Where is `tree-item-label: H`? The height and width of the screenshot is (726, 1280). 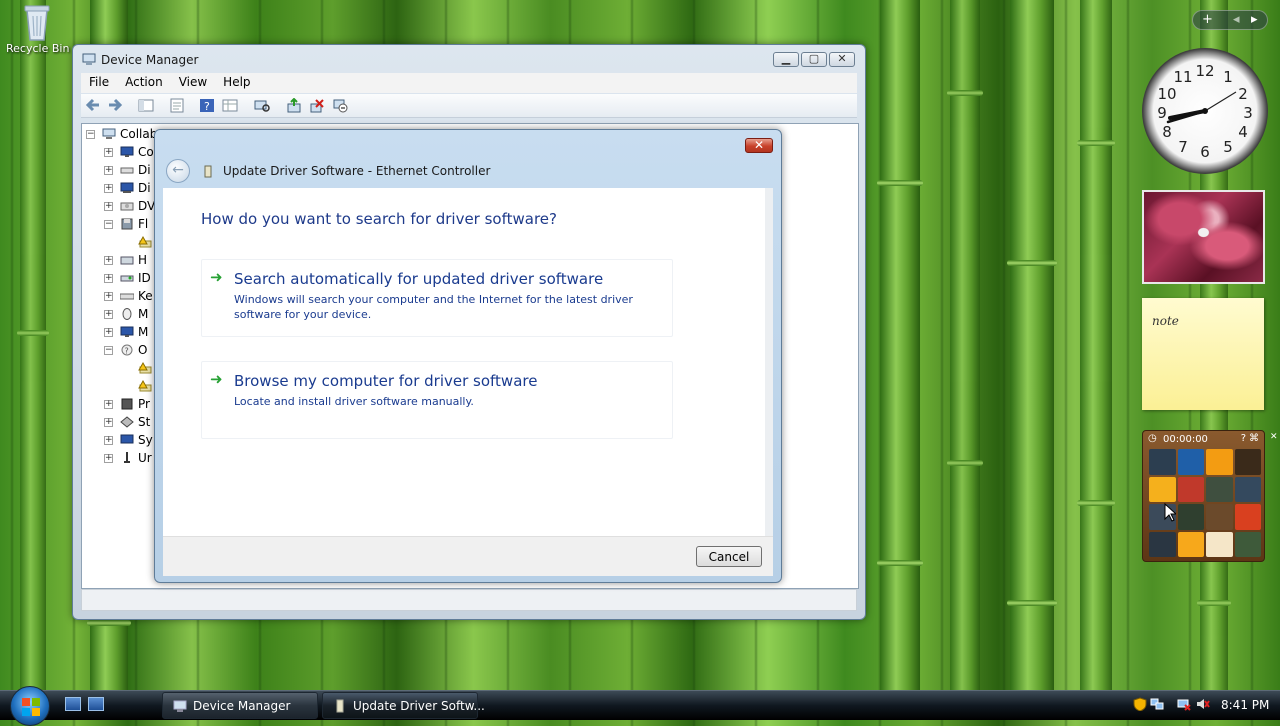 tree-item-label: H is located at coordinates (143, 260).